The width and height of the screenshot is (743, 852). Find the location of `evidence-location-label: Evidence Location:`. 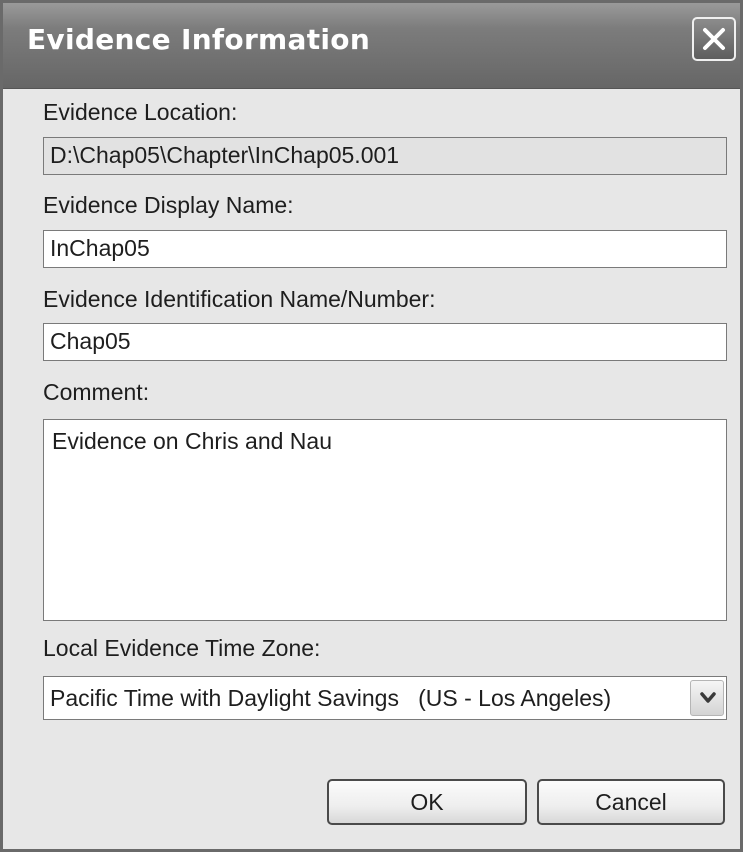

evidence-location-label: Evidence Location: is located at coordinates (140, 112).